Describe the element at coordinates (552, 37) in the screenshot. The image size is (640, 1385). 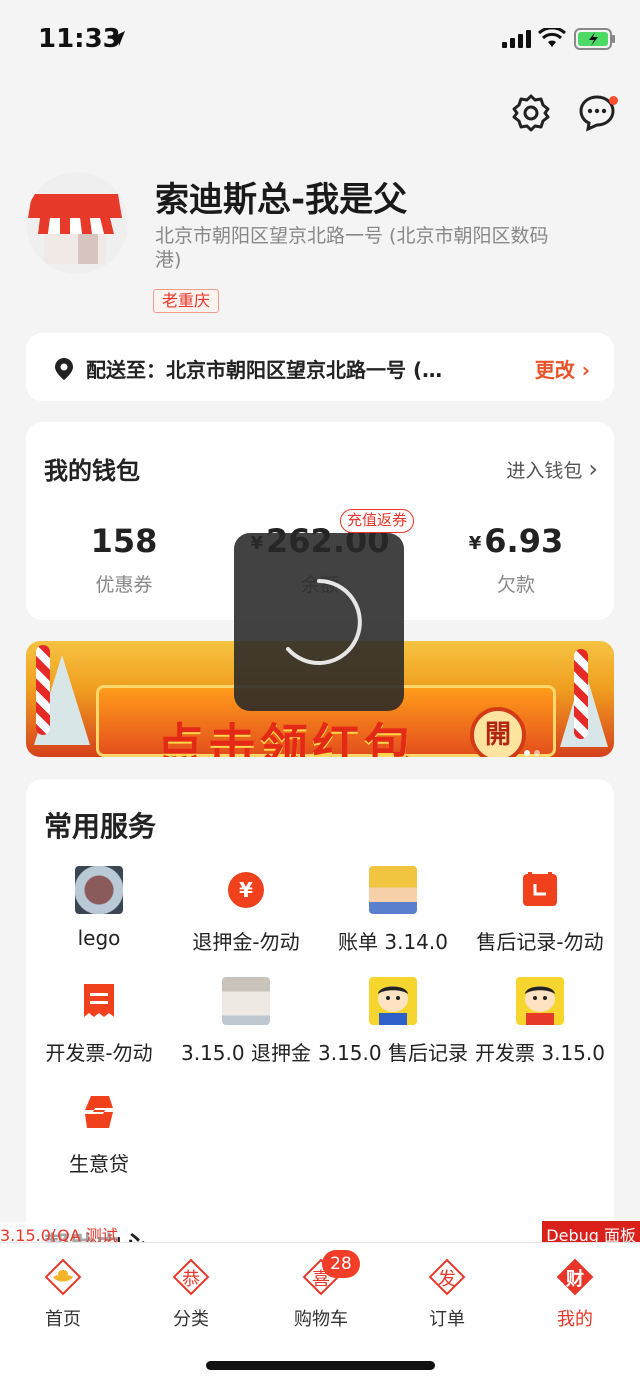
I see `wifi-icon` at that location.